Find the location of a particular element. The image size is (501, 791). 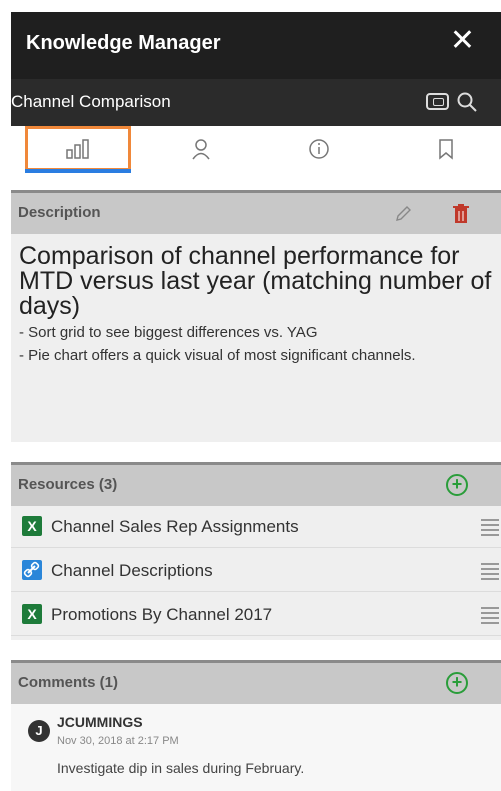

resources-header: Resources (3) + is located at coordinates (256, 484).